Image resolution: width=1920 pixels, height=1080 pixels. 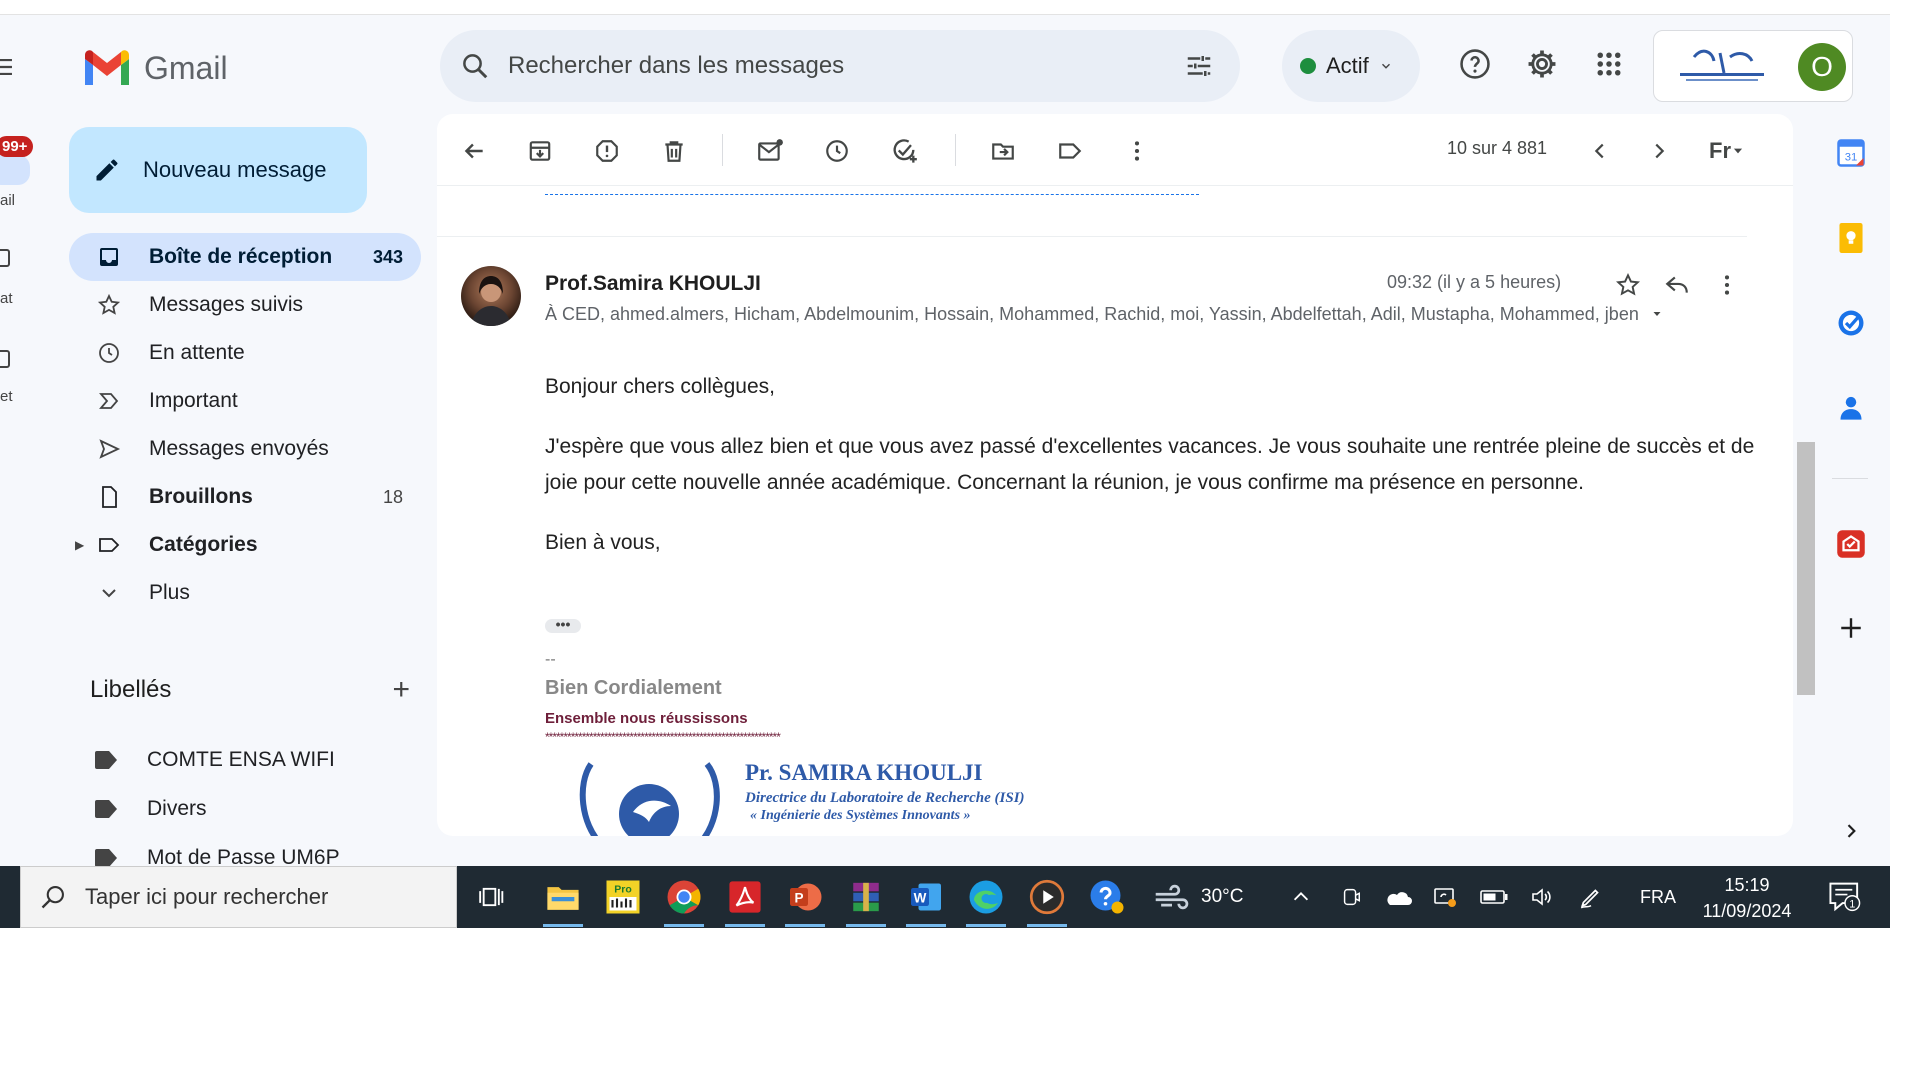 I want to click on avatar: O, so click(x=1822, y=67).